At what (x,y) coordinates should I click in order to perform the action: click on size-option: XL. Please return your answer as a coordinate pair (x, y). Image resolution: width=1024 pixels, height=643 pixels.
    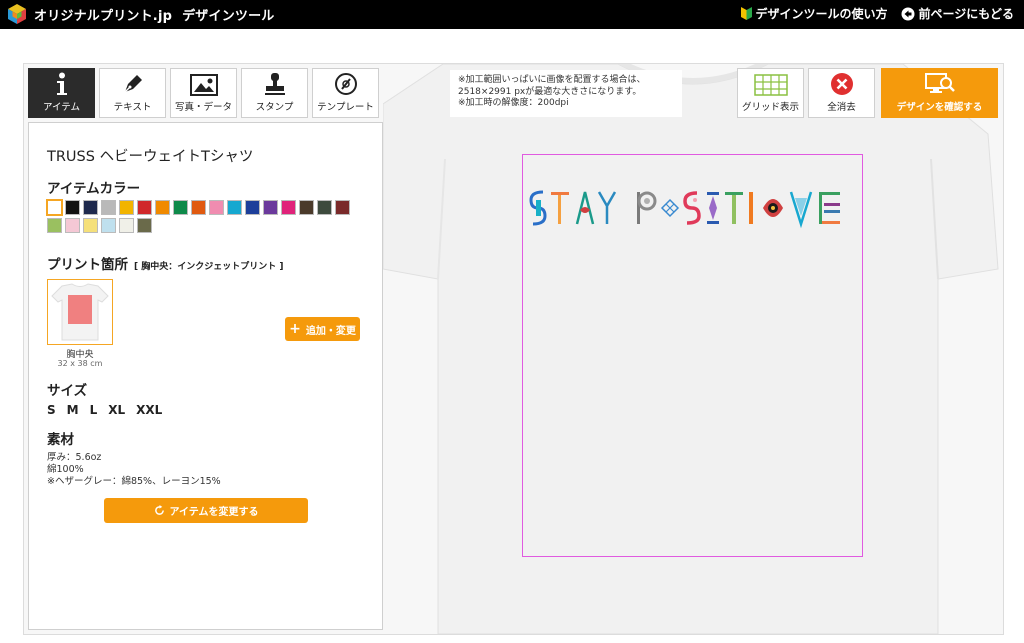
    Looking at the image, I should click on (116, 410).